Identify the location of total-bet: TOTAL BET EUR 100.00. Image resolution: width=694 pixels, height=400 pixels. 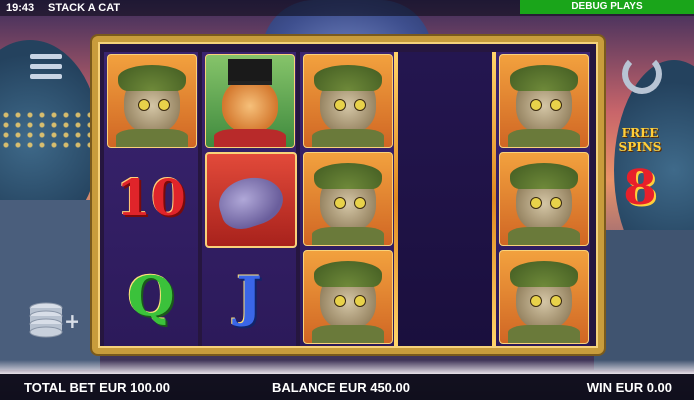
(97, 387).